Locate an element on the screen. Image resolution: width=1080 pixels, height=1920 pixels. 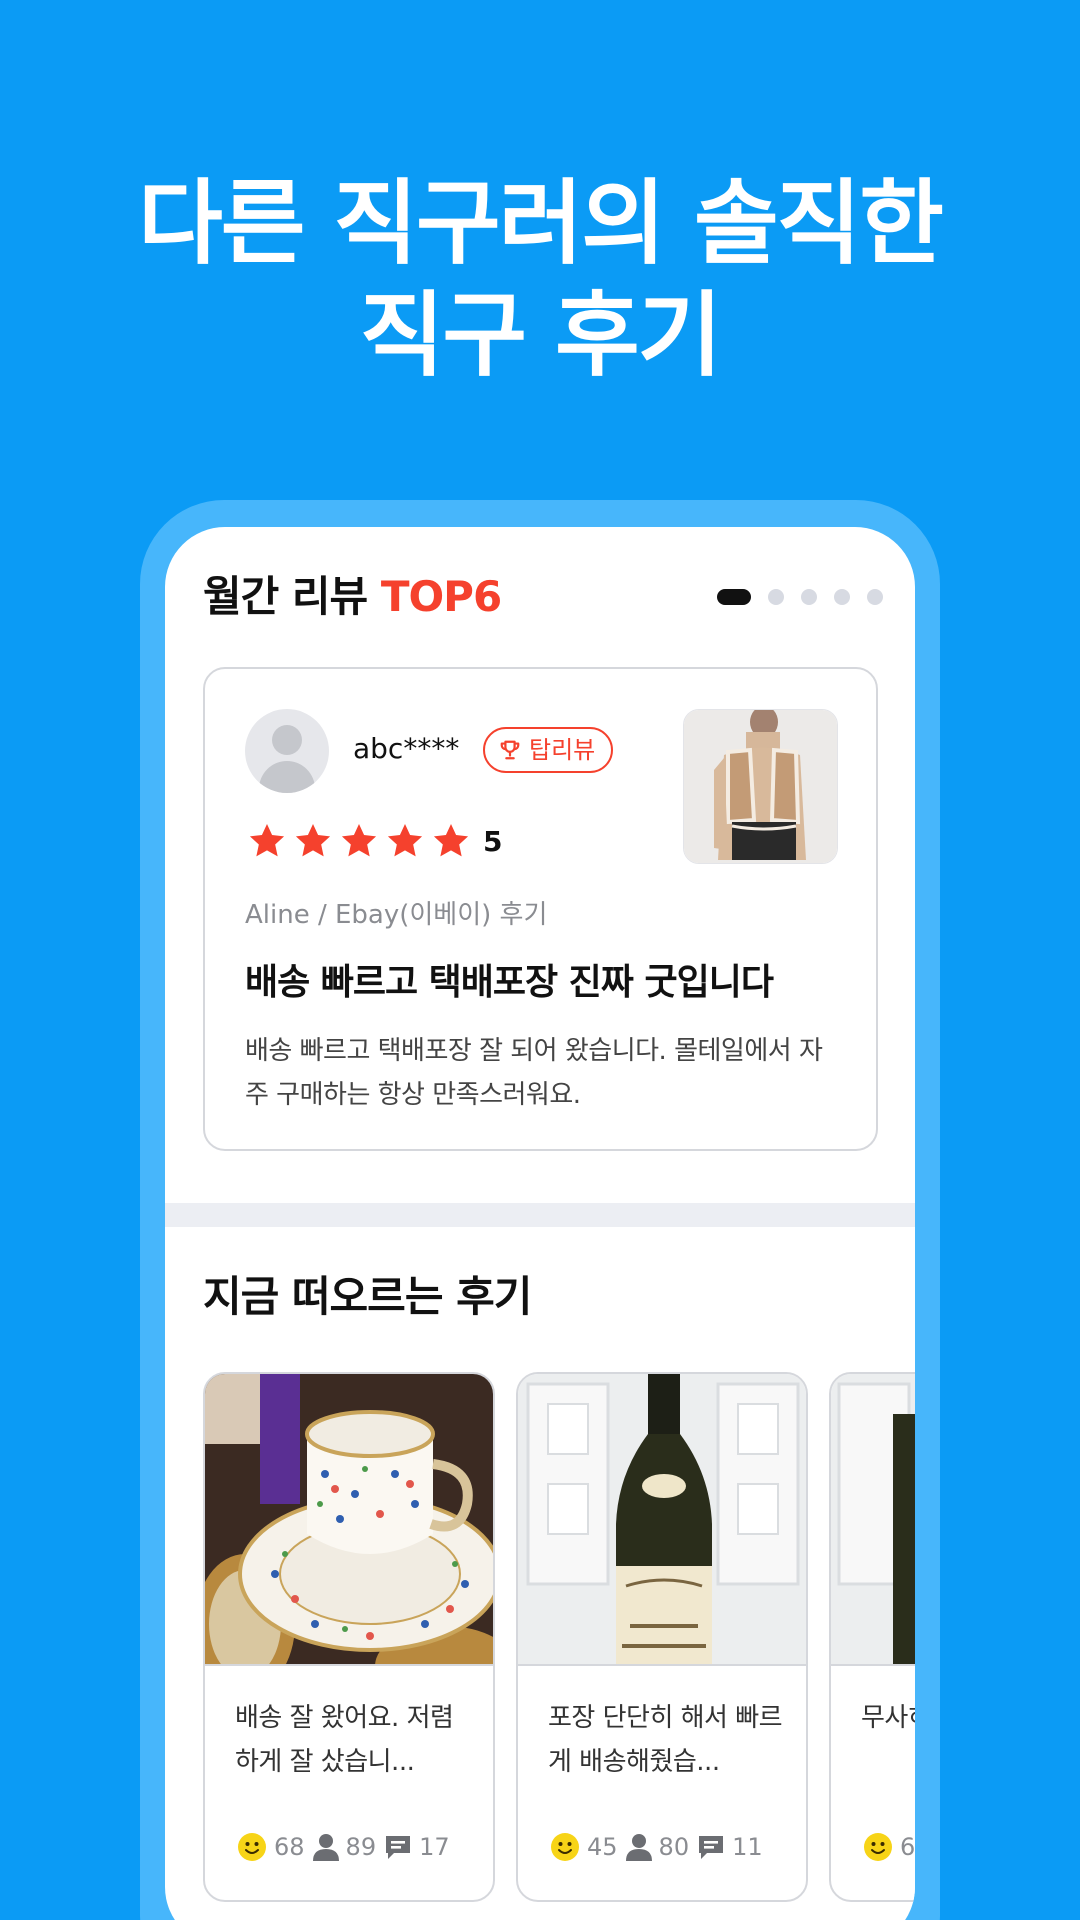
title-accent: TOP6 is located at coordinates (441, 596).